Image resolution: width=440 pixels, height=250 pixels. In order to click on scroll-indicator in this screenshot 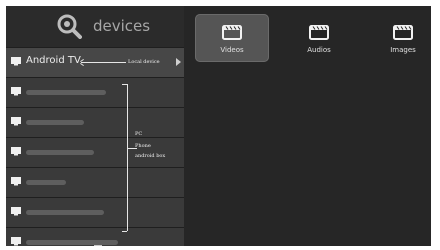, I will do `click(98, 245)`.